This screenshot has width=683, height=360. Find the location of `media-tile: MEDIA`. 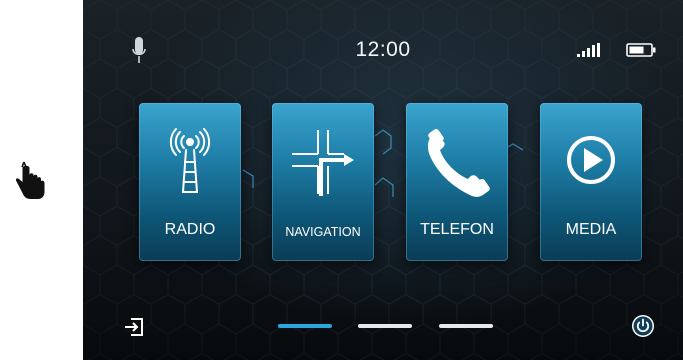

media-tile: MEDIA is located at coordinates (591, 182).